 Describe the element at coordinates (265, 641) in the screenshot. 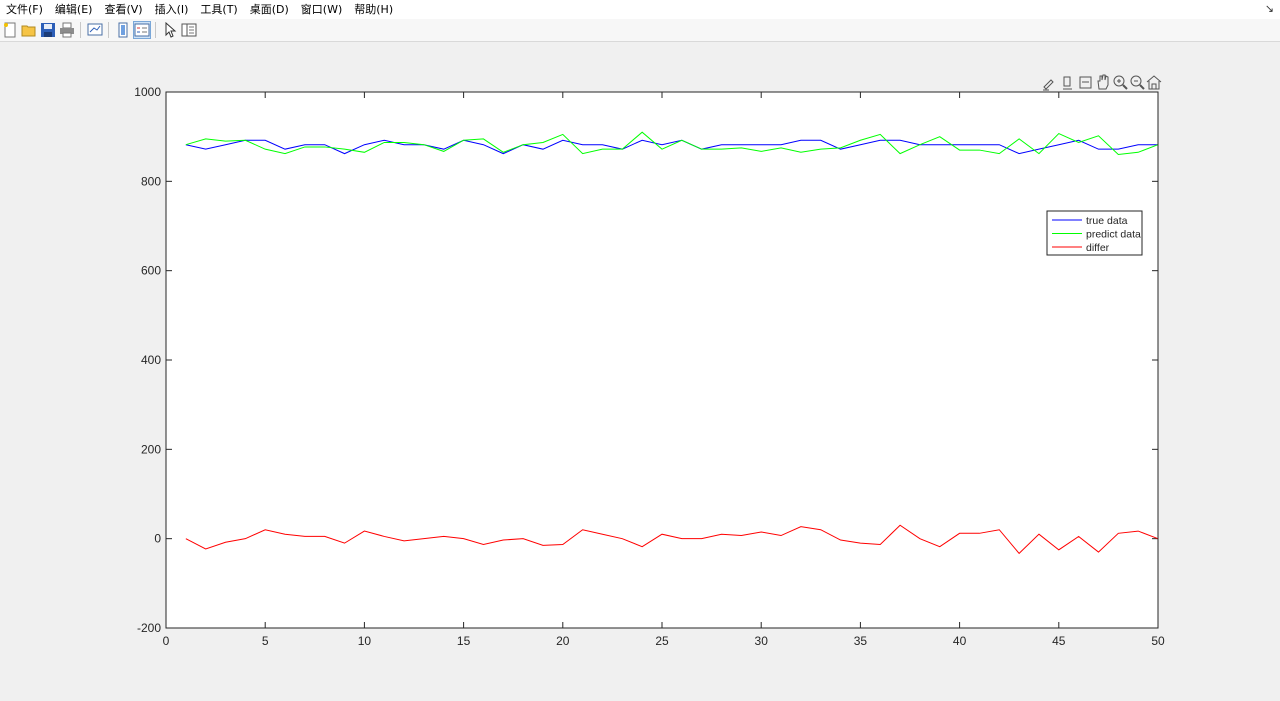

I see `x-tick-label: 5` at that location.